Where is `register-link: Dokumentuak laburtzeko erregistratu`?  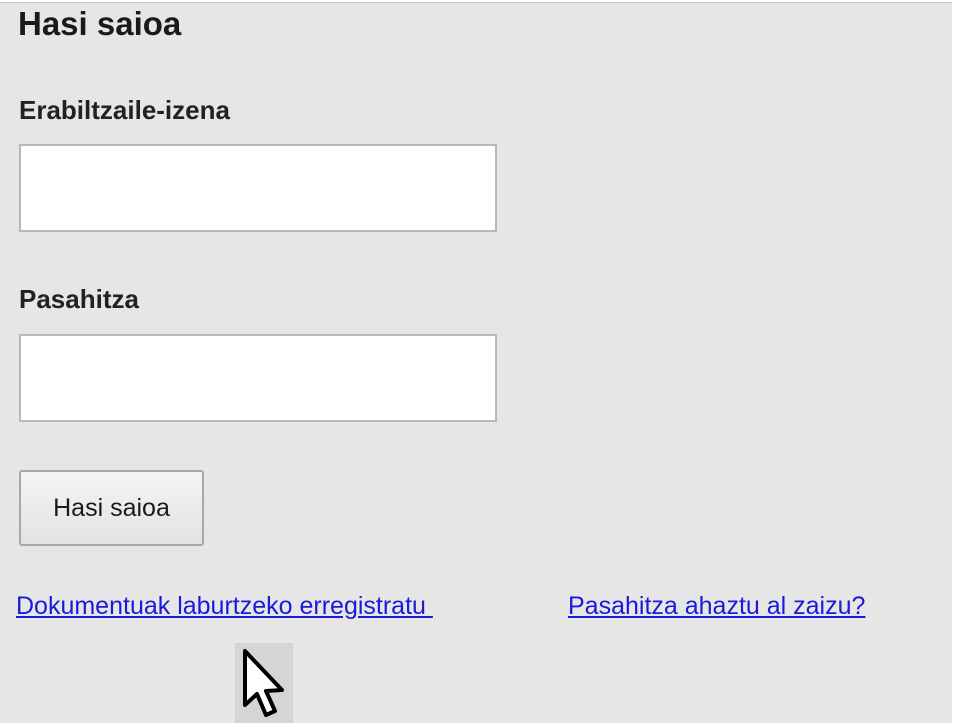
register-link: Dokumentuak laburtzeko erregistratu is located at coordinates (224, 606).